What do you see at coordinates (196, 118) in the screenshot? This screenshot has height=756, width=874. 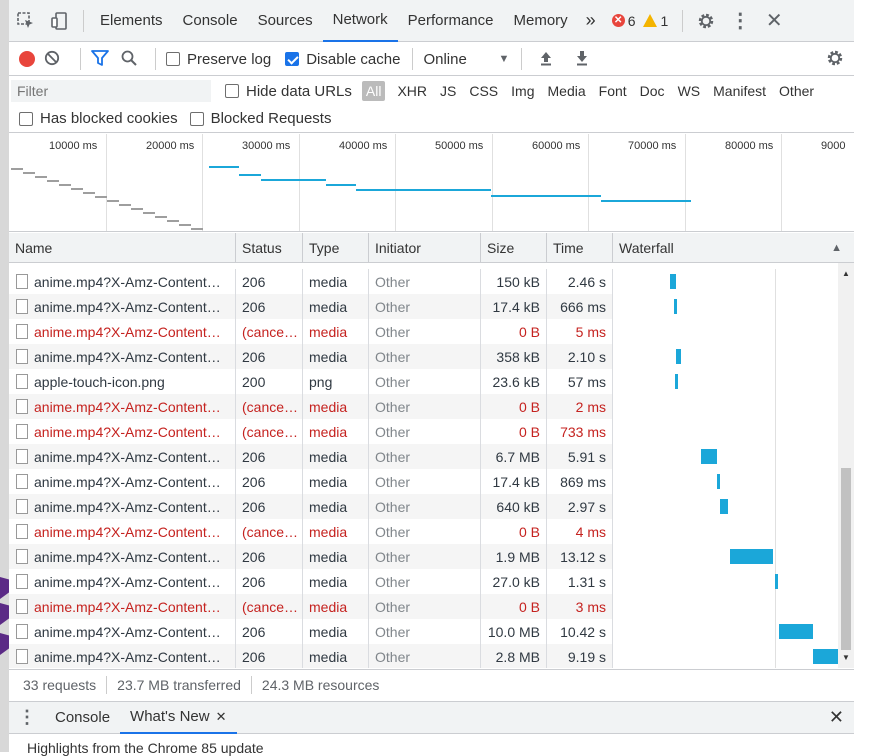 I see `blocked-requests-box` at bounding box center [196, 118].